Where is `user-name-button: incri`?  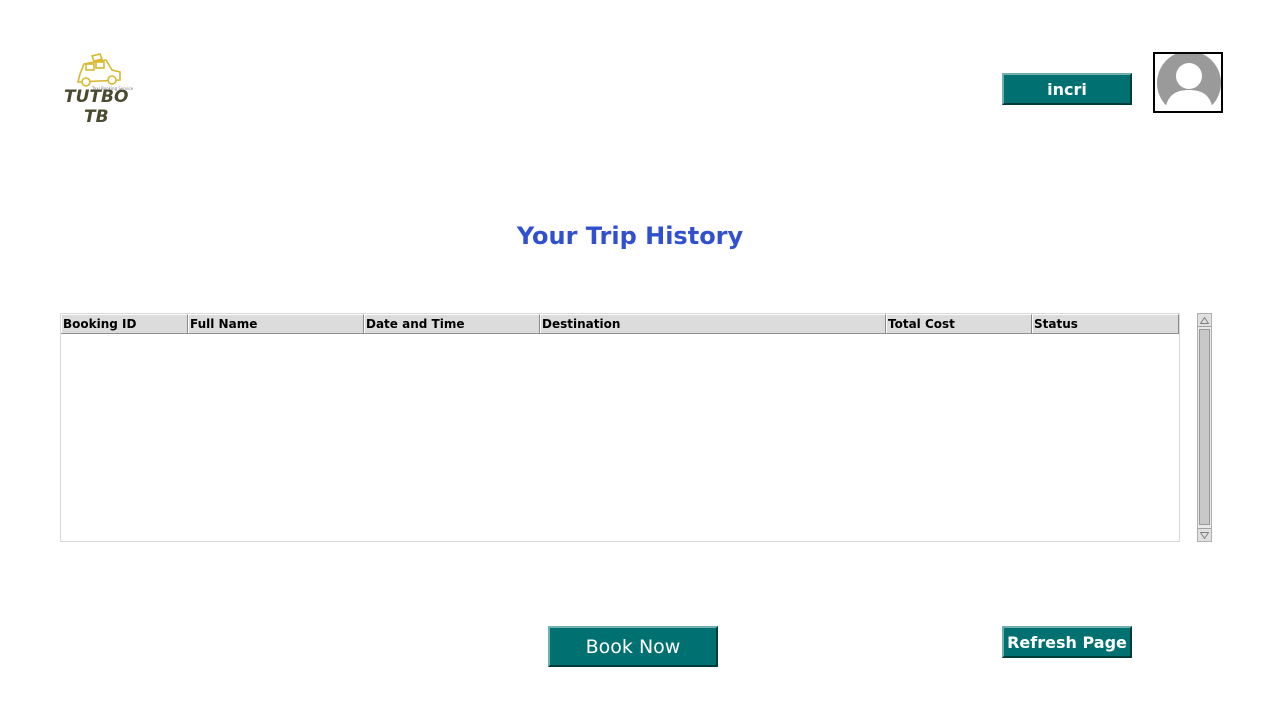
user-name-button: incri is located at coordinates (1067, 89).